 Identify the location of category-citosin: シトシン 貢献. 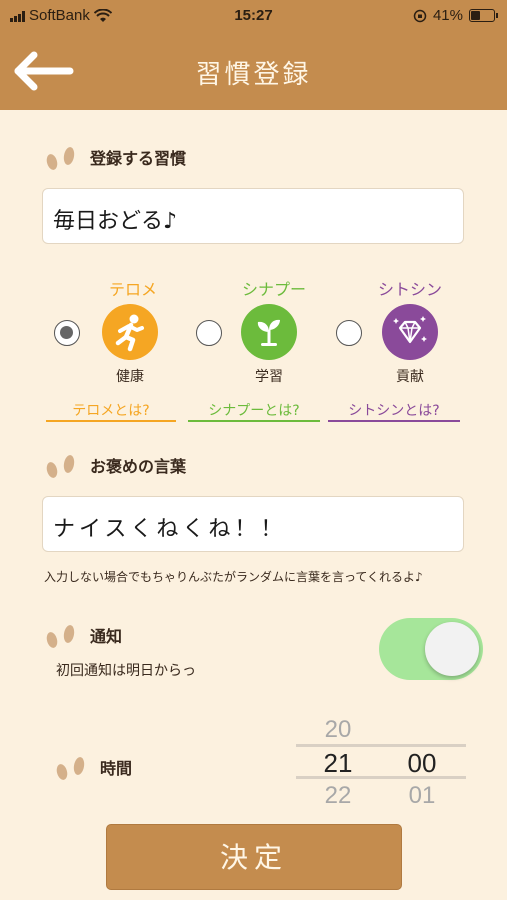
(407, 331).